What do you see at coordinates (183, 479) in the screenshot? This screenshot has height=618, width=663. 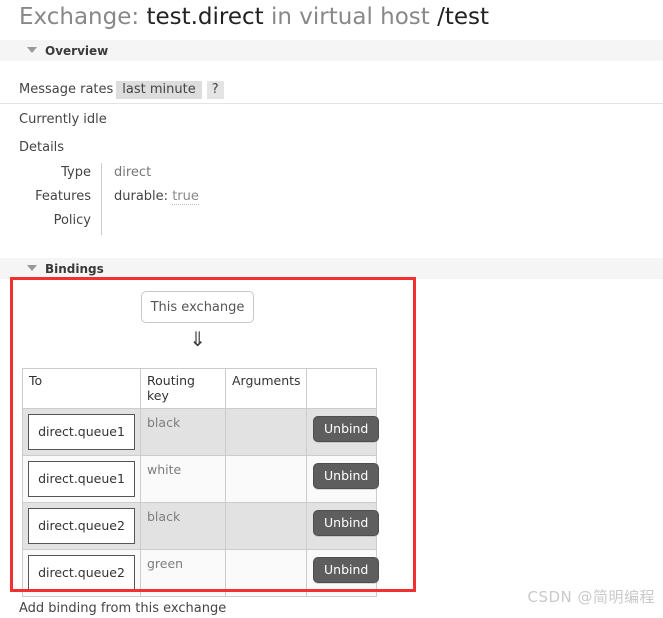 I see `binding-routing-key-cell: white` at bounding box center [183, 479].